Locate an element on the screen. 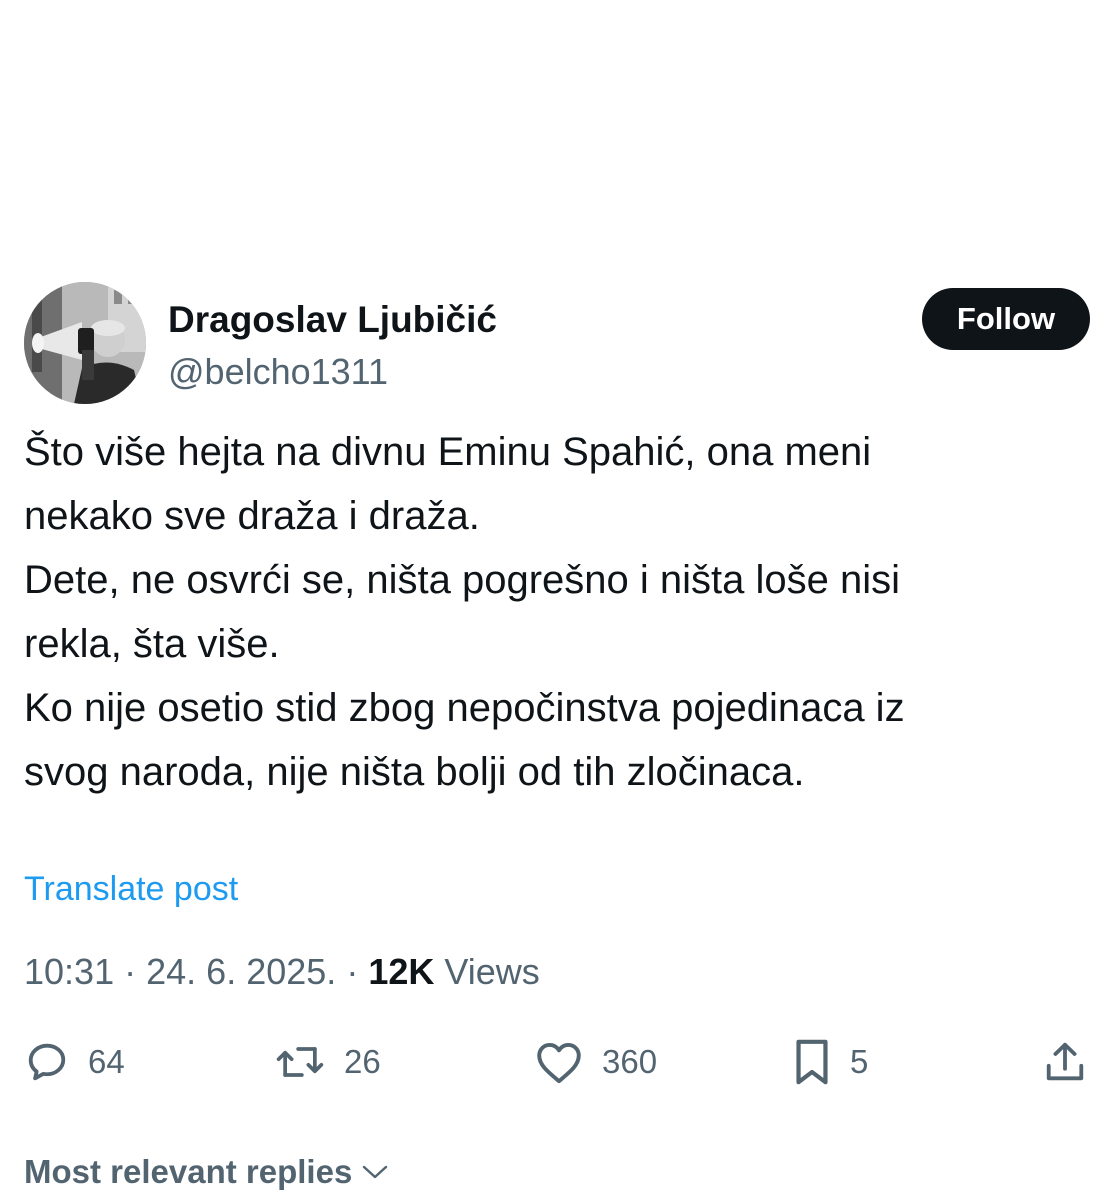 The height and width of the screenshot is (1200, 1115). post-meta: 10:31 · 24. 6. 2025. · 12K Views is located at coordinates (282, 972).